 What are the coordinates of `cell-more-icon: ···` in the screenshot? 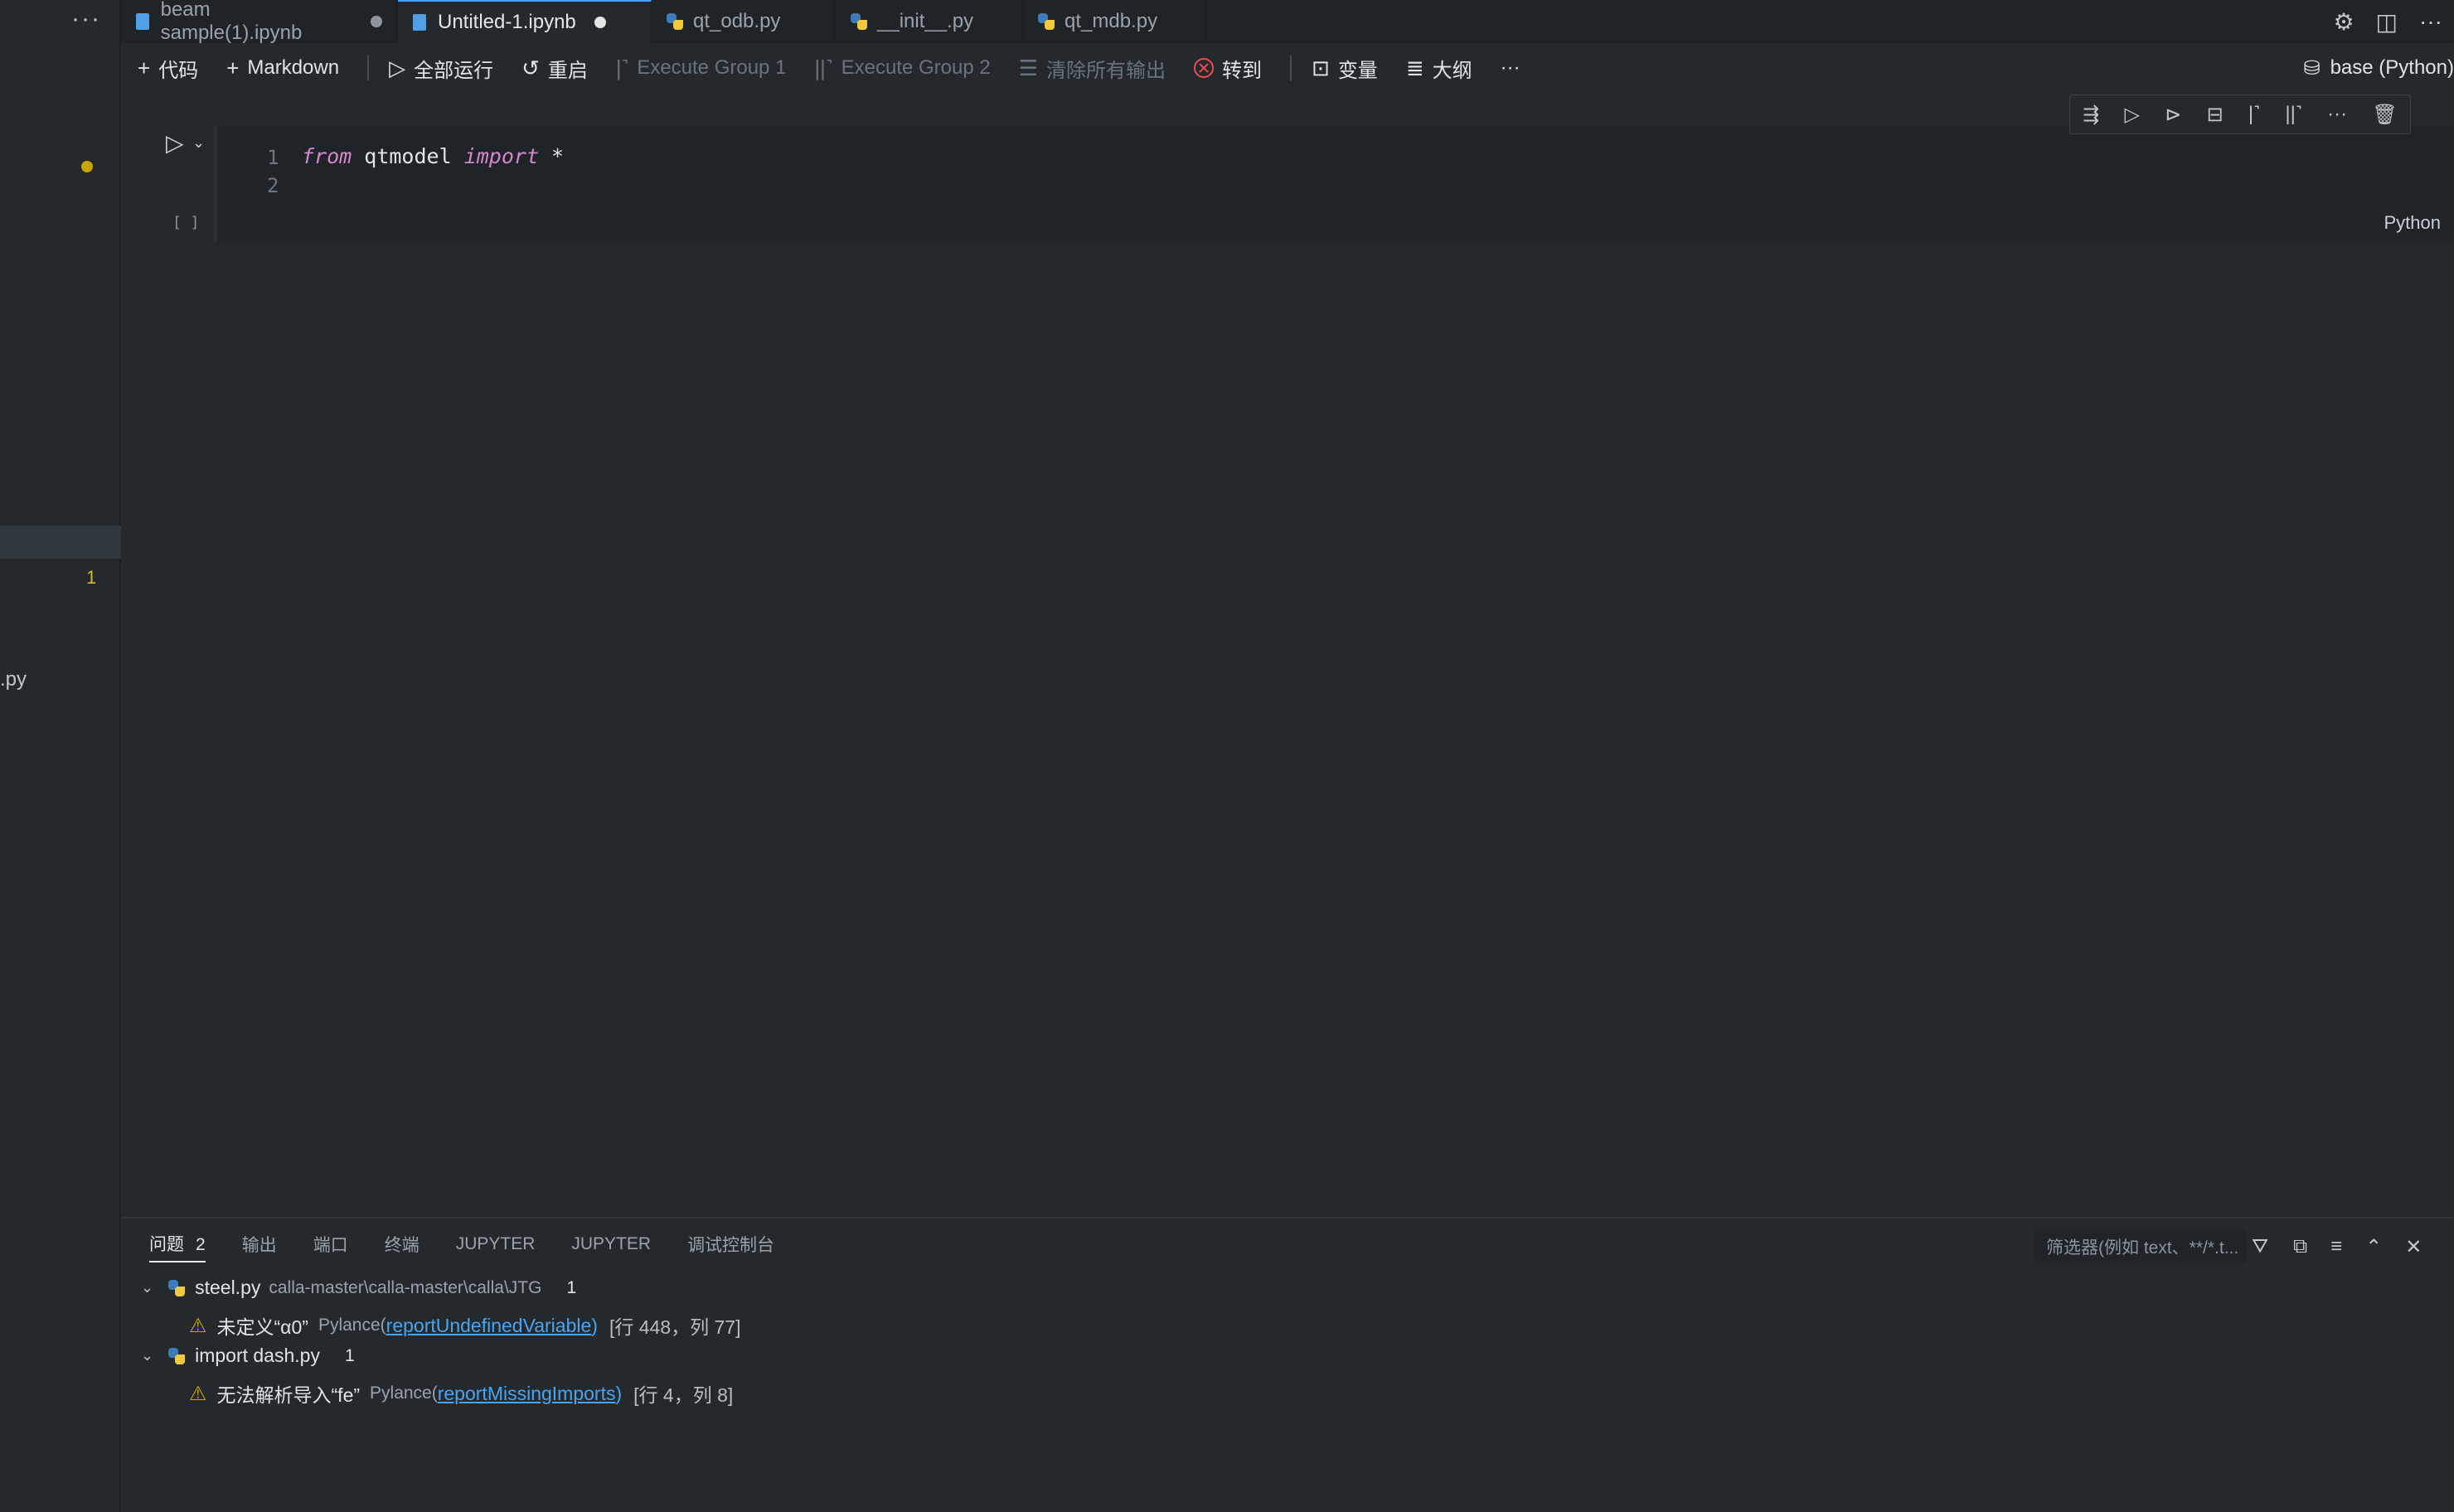 It's located at (2337, 114).